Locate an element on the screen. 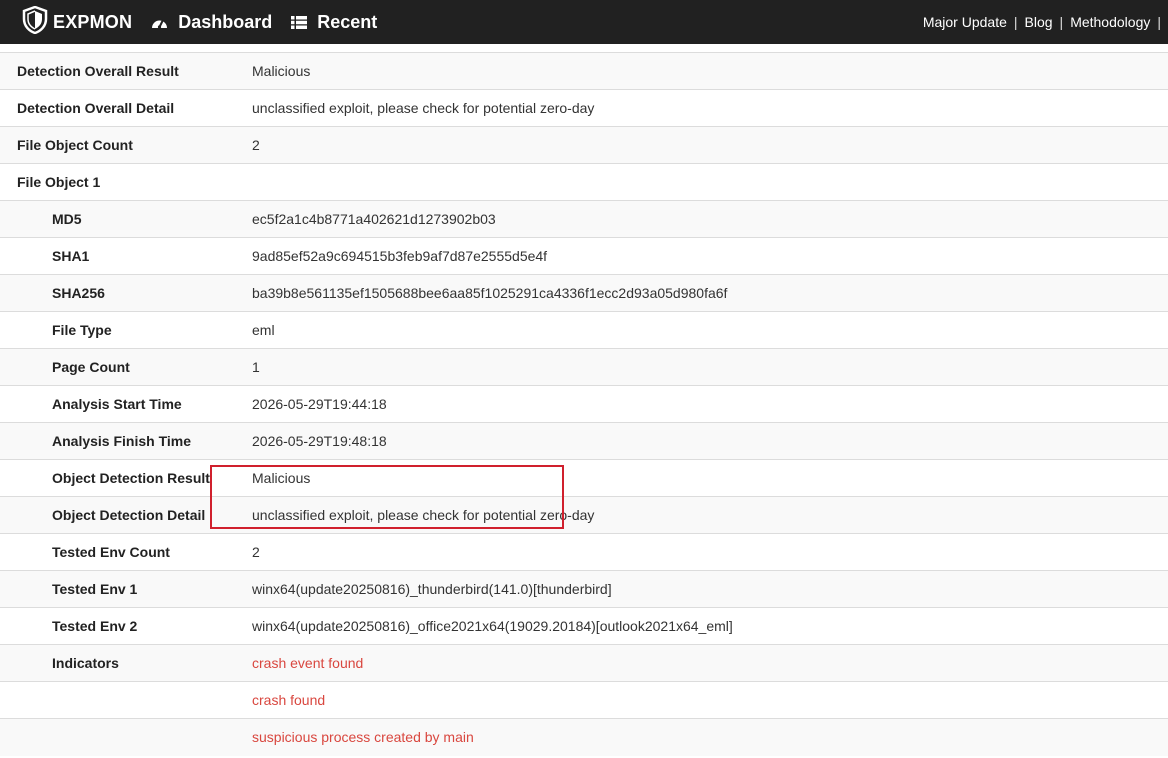 This screenshot has width=1168, height=758. row-value: 2026-05-29T19:44:18 is located at coordinates (319, 404).